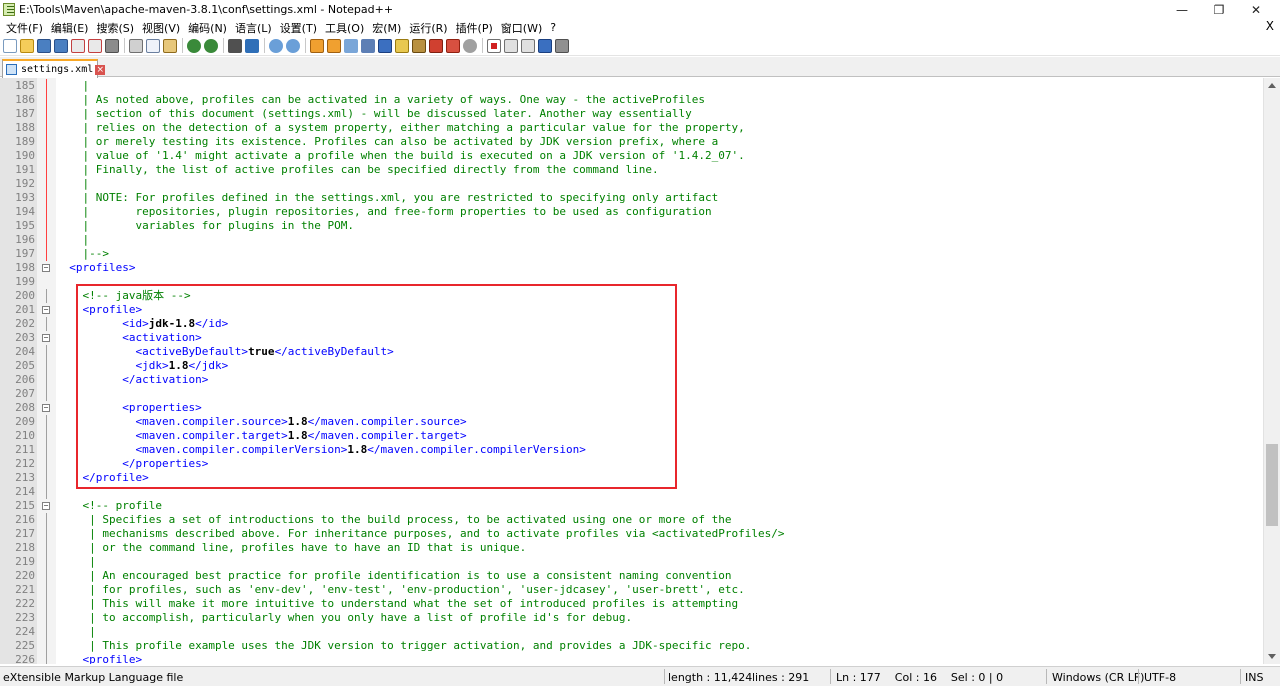  Describe the element at coordinates (1256, 9) in the screenshot. I see `close-window-button: ✕` at that location.